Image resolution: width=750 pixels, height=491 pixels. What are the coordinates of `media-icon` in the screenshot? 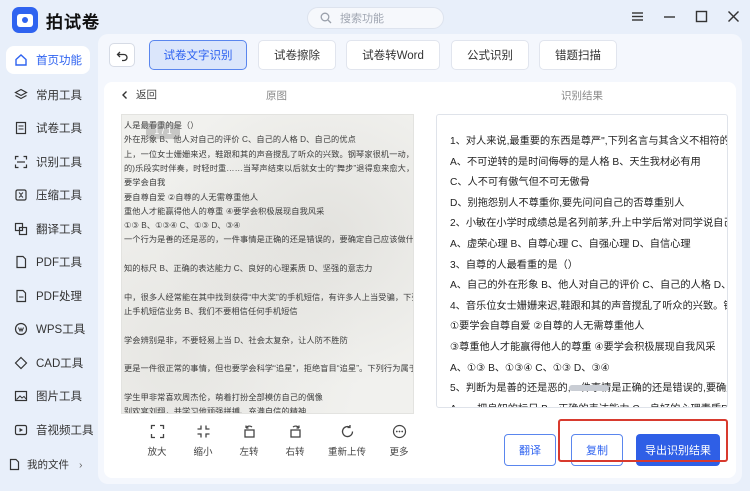 It's located at (21, 429).